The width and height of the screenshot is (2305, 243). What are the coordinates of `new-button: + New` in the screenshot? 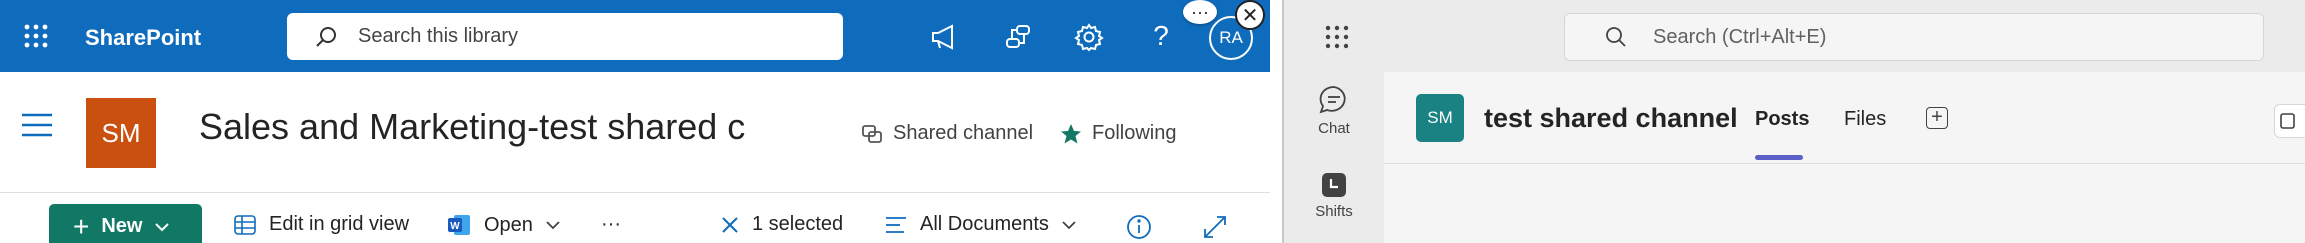 It's located at (125, 223).